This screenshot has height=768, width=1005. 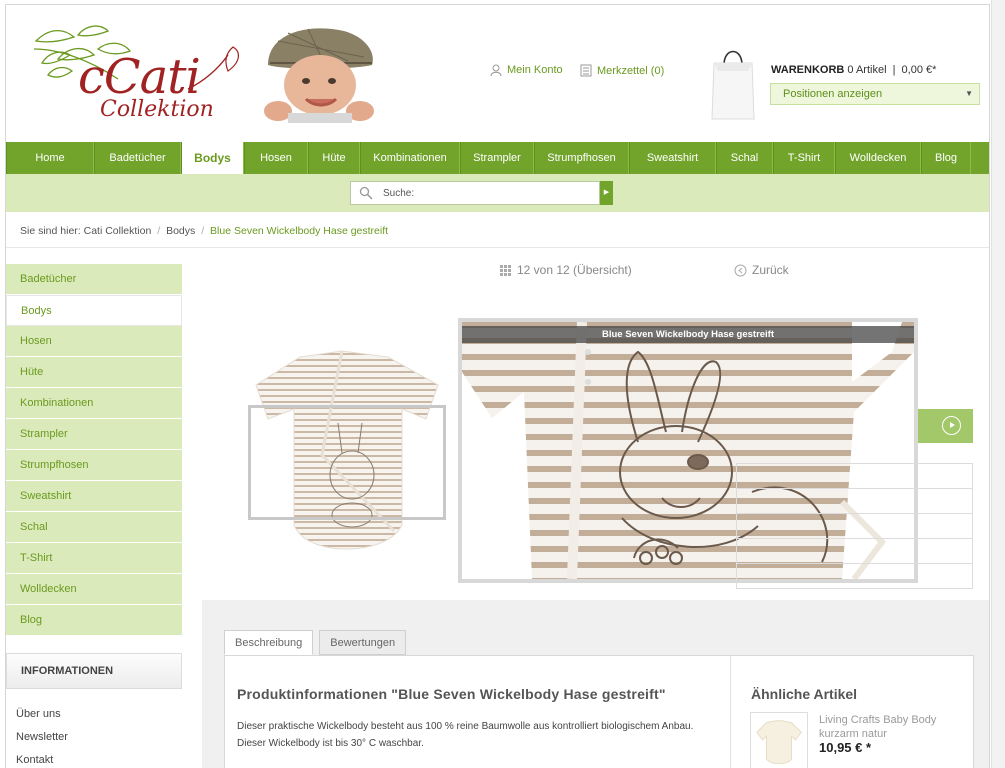 I want to click on similar-item-price: 10,95 € *, so click(x=845, y=747).